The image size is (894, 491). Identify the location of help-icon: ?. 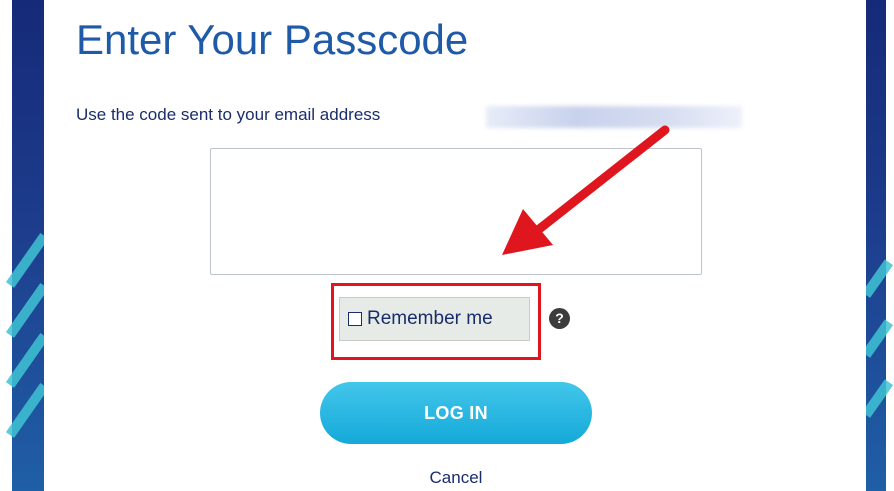
(559, 318).